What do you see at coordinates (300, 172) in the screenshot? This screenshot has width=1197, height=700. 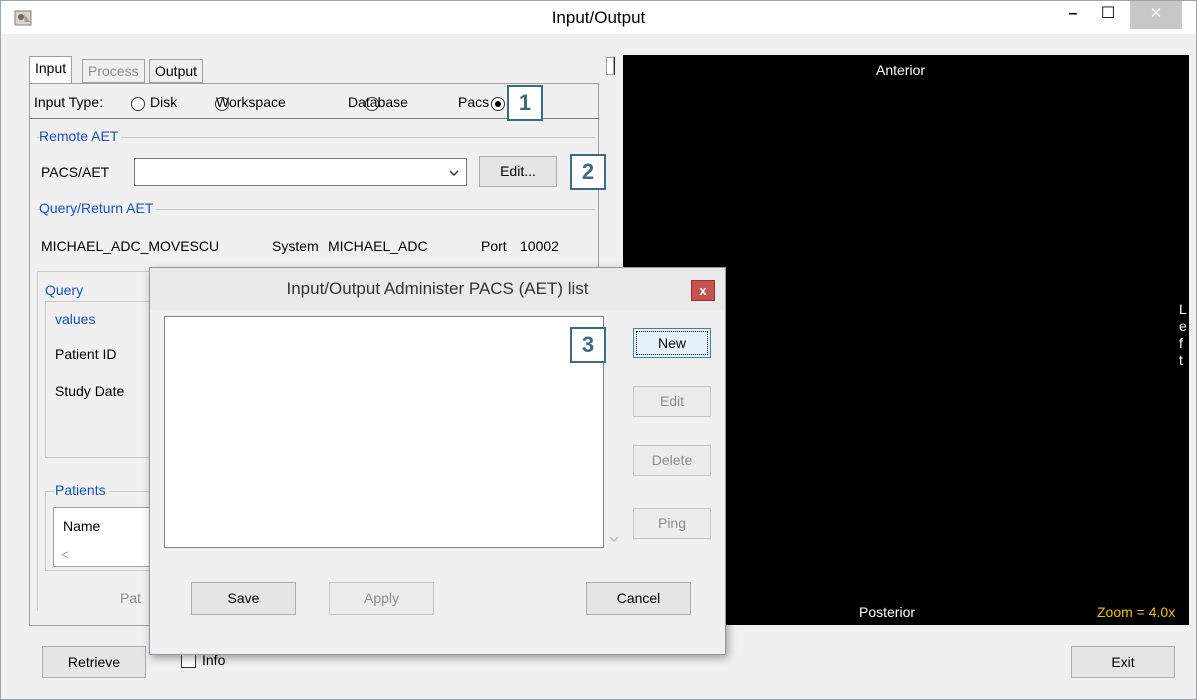 I see `pacs-aet-combobox` at bounding box center [300, 172].